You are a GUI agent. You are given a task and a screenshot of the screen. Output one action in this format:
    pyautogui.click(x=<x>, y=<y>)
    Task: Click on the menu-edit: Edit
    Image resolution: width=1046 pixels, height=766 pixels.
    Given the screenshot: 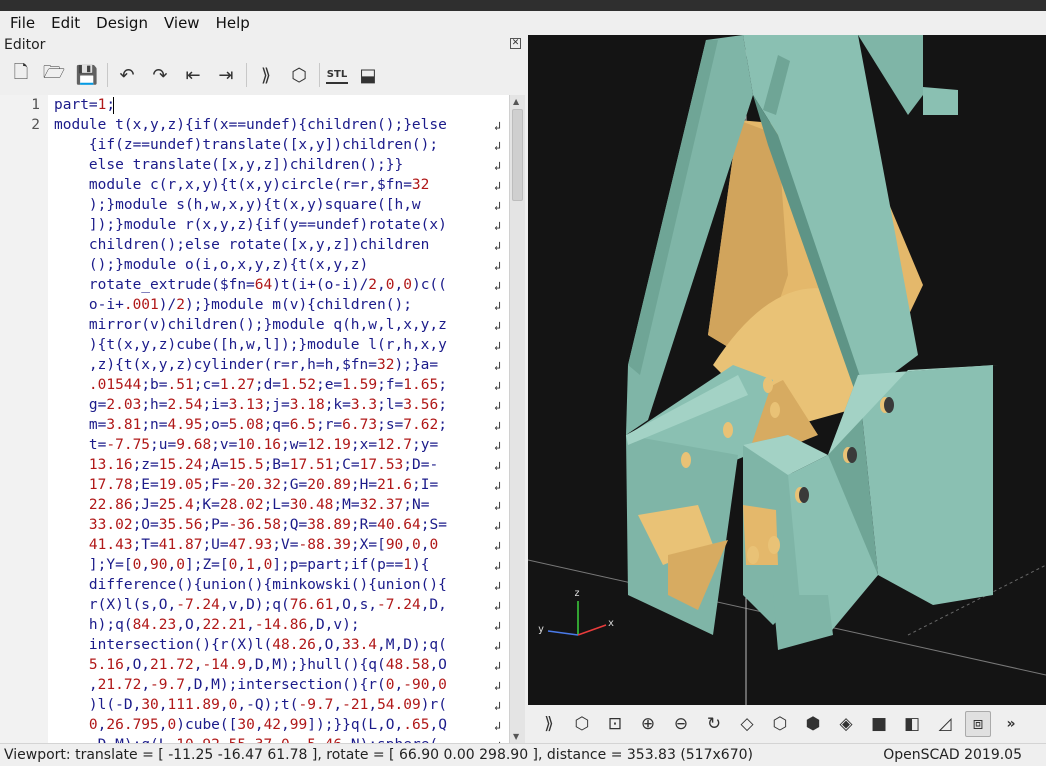 What is the action you would take?
    pyautogui.click(x=65, y=23)
    